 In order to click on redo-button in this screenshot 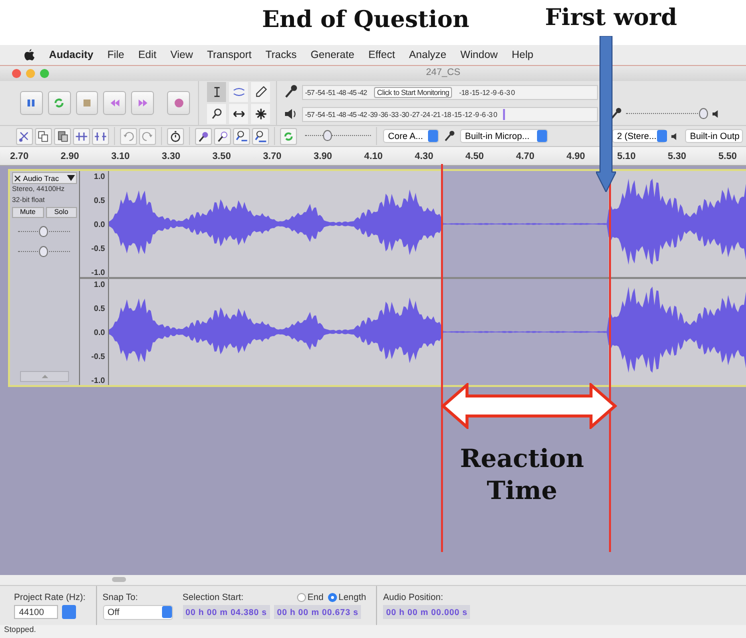, I will do `click(147, 136)`.